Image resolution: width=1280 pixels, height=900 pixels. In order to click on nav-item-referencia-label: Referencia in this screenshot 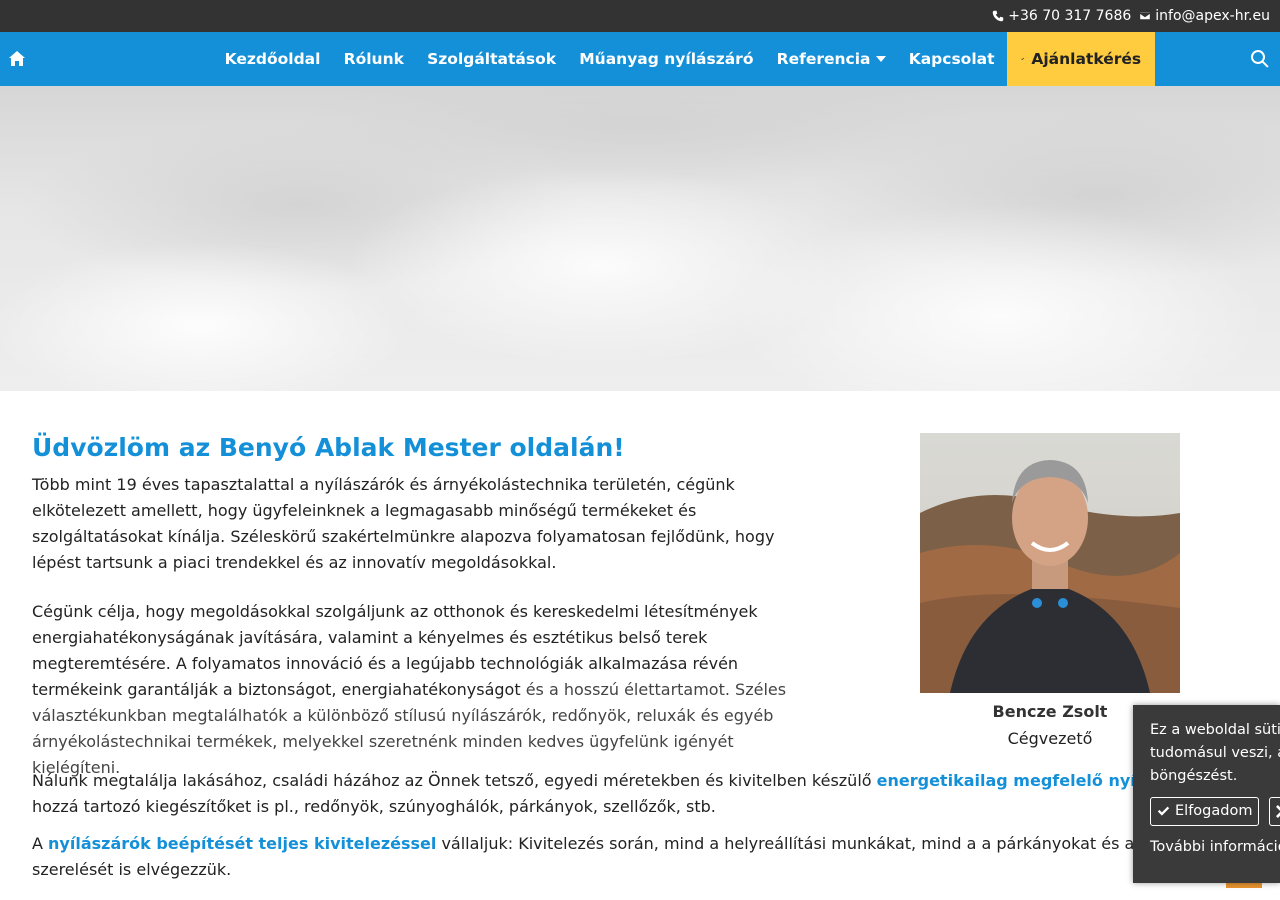, I will do `click(823, 59)`.